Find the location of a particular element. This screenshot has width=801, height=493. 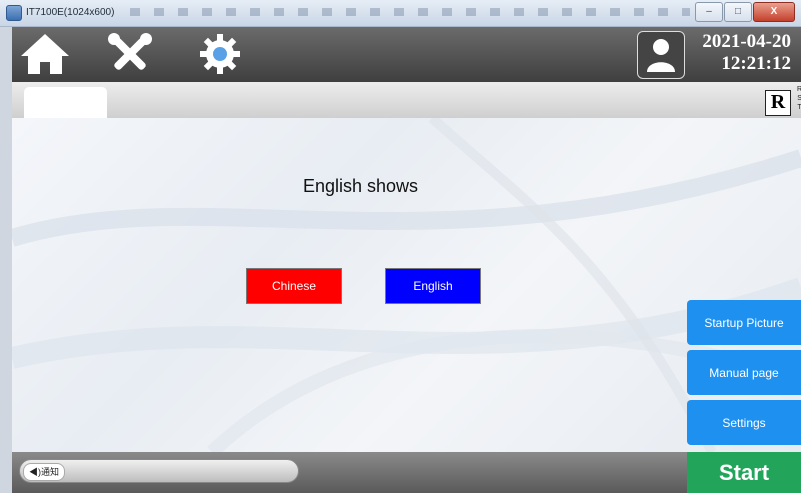

app-header: 2021-04-20 12:21:12 is located at coordinates (406, 54).